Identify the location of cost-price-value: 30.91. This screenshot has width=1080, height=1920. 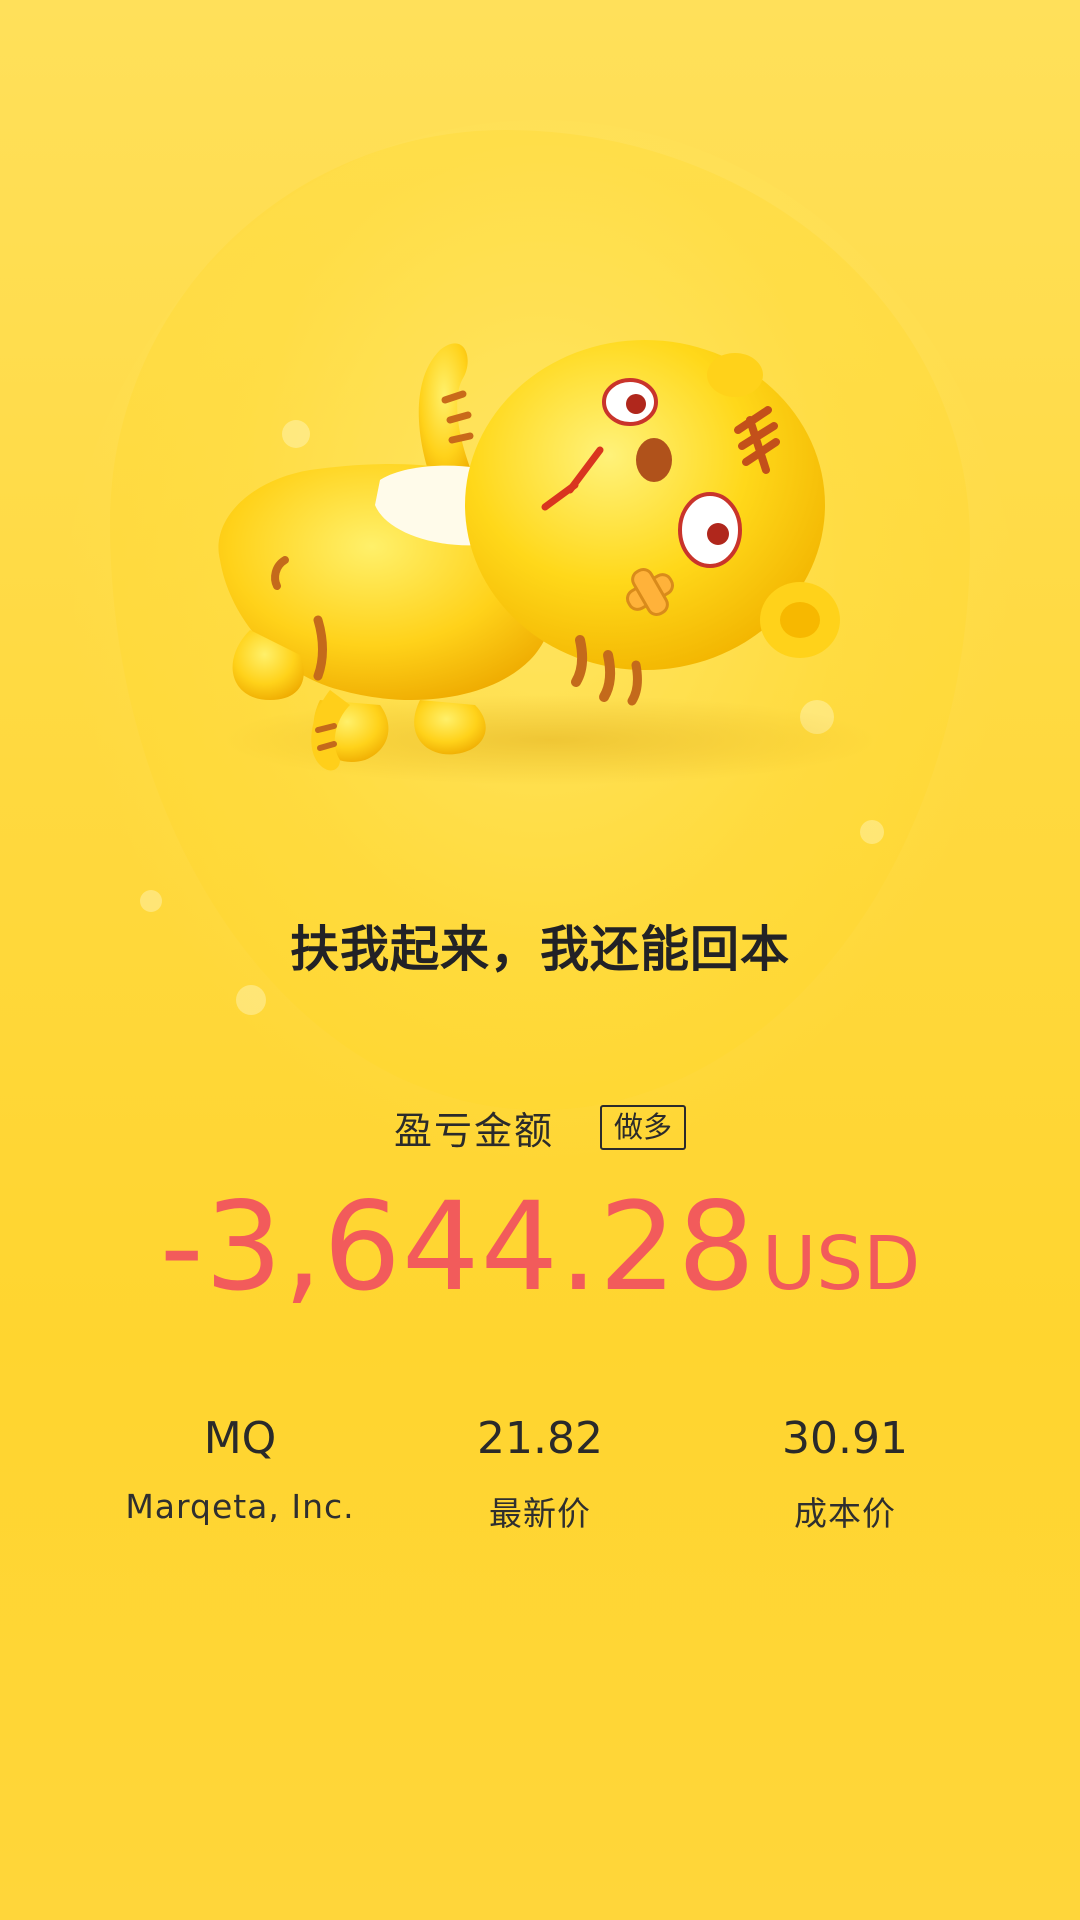
(845, 1438).